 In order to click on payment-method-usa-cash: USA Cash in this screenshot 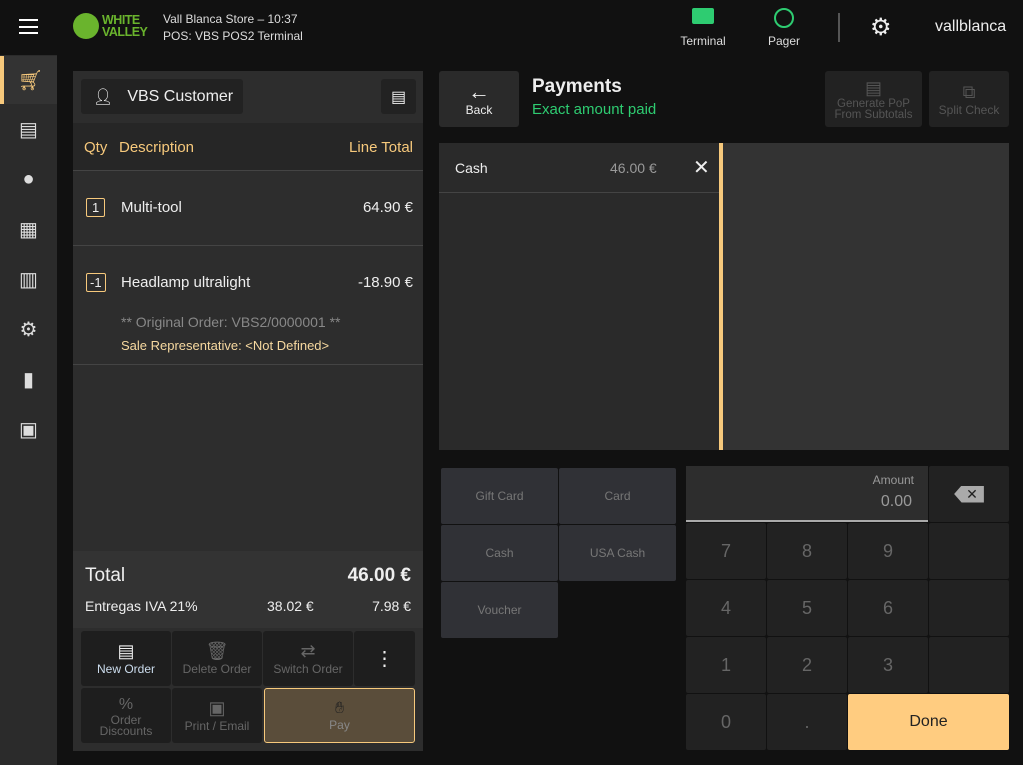, I will do `click(617, 553)`.